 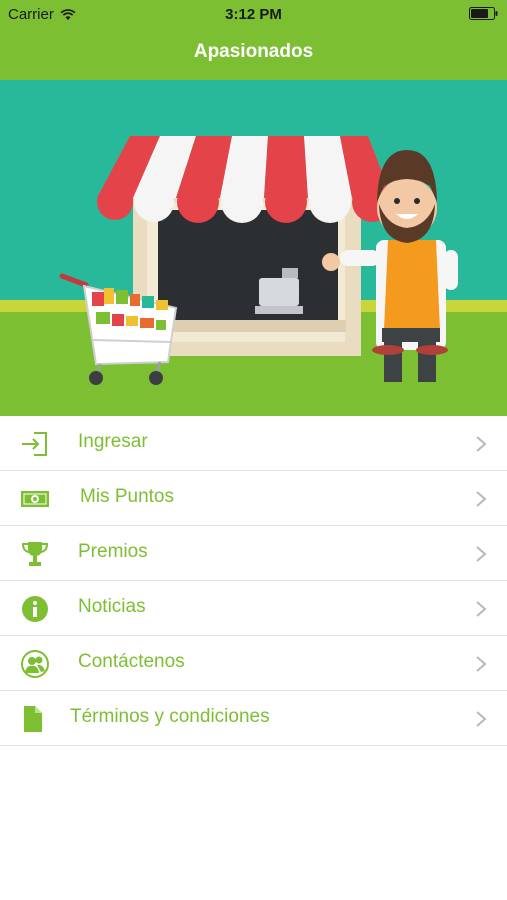 What do you see at coordinates (170, 716) in the screenshot?
I see `menu-item-label: Términos y condiciones` at bounding box center [170, 716].